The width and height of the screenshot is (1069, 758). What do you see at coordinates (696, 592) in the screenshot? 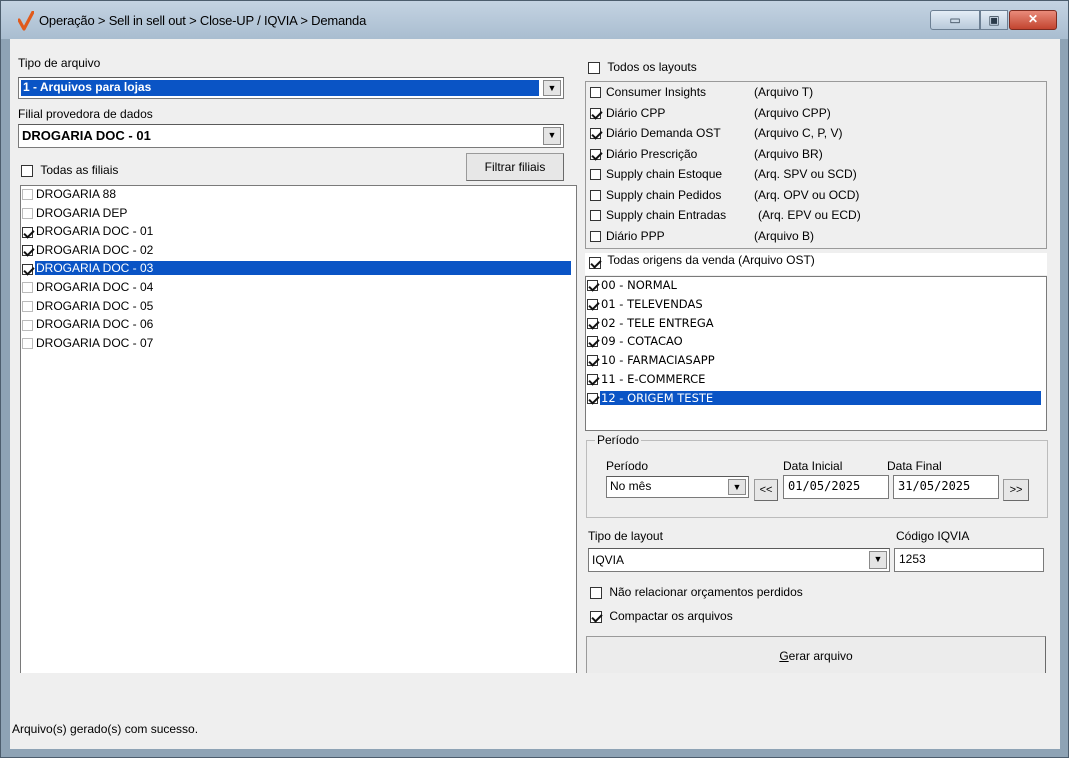
I see `nao-relacionar-checkbox: Não relacionar orçamentos perdidos` at bounding box center [696, 592].